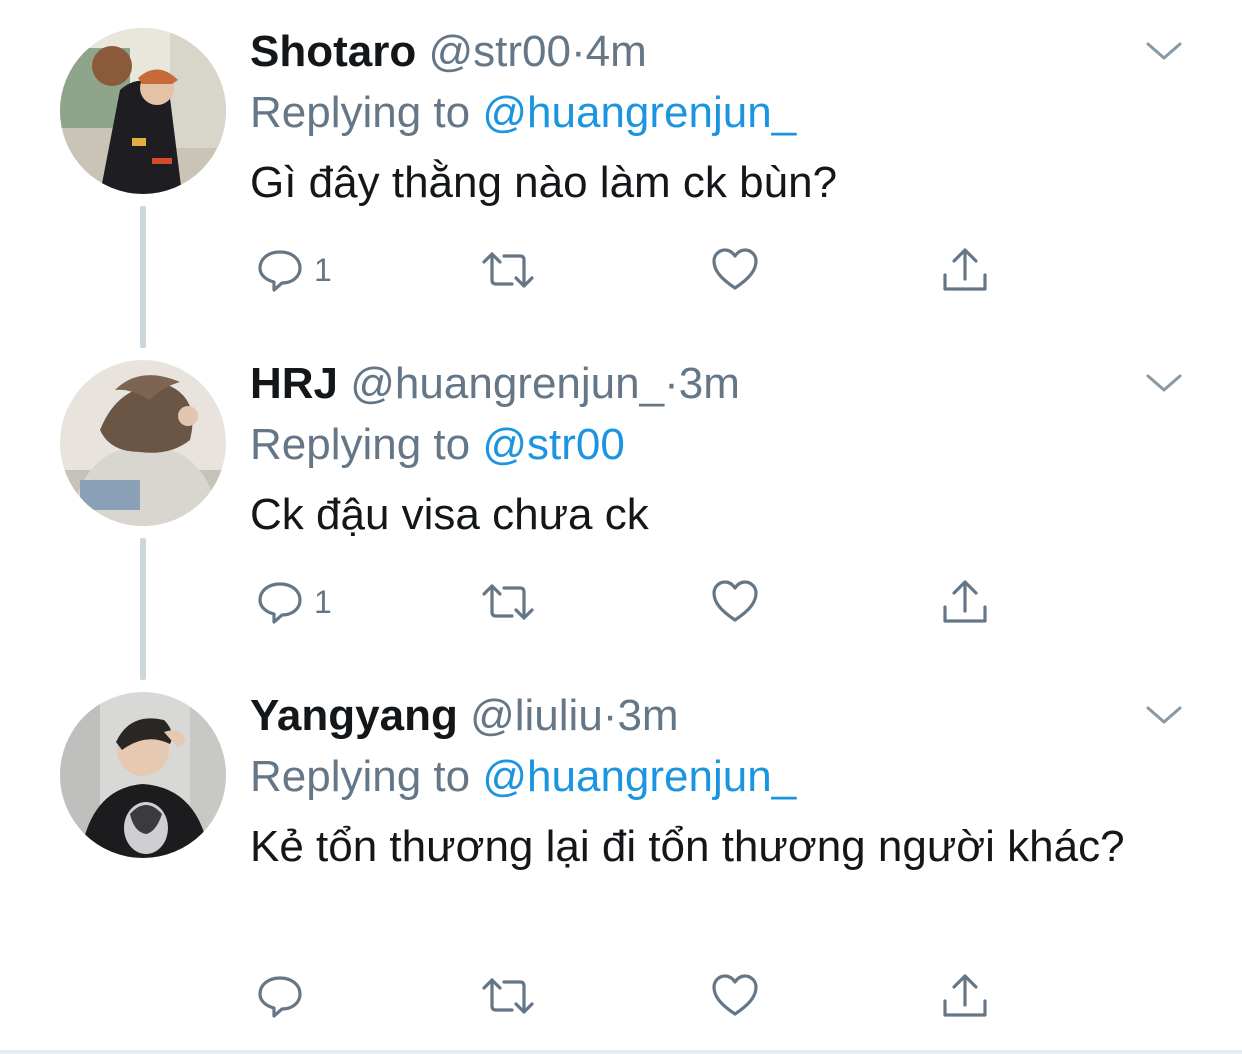 This screenshot has height=1054, width=1242. What do you see at coordinates (553, 444) in the screenshot?
I see `replying-to-mention: @str00` at bounding box center [553, 444].